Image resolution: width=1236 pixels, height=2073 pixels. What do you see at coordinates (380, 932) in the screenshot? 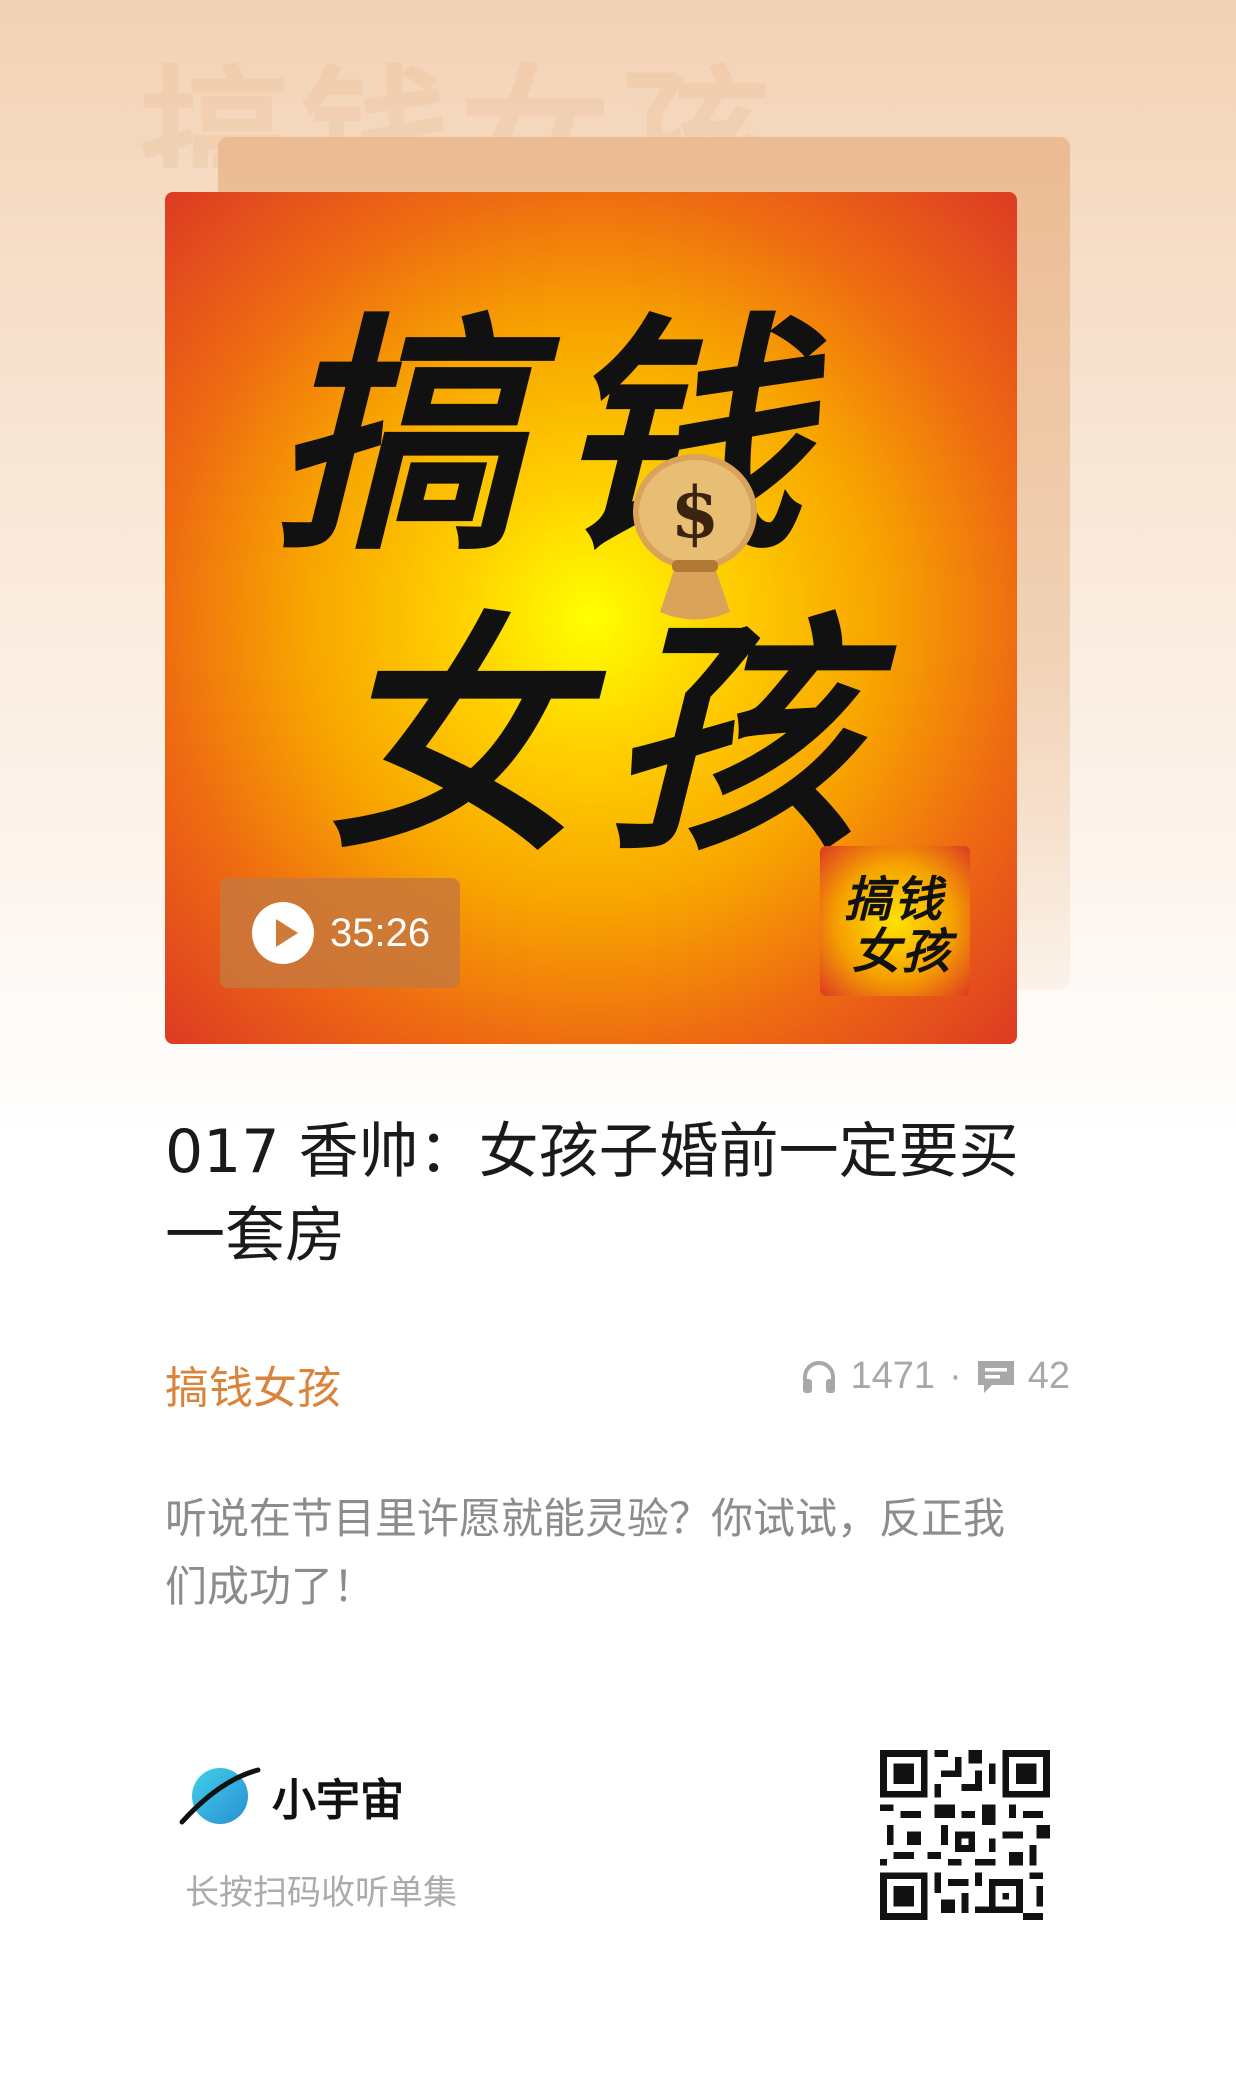
I see `episode-duration: 35:26` at bounding box center [380, 932].